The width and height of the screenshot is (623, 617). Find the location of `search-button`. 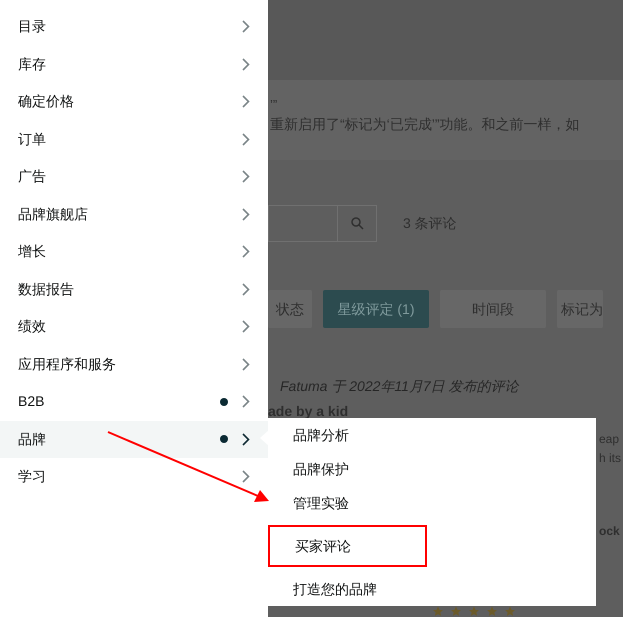

search-button is located at coordinates (357, 223).